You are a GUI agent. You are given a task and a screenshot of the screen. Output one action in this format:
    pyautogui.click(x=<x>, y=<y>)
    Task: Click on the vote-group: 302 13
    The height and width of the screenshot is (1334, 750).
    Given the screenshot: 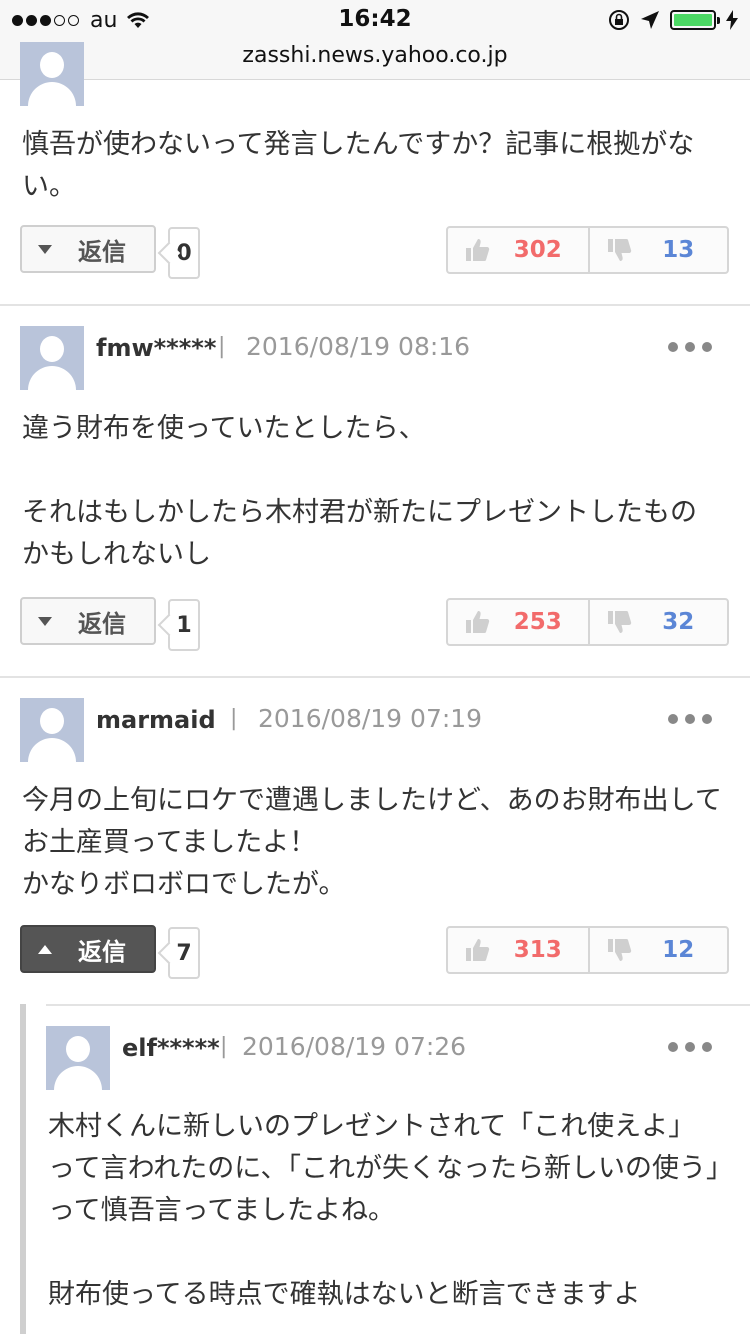 What is the action you would take?
    pyautogui.click(x=587, y=250)
    